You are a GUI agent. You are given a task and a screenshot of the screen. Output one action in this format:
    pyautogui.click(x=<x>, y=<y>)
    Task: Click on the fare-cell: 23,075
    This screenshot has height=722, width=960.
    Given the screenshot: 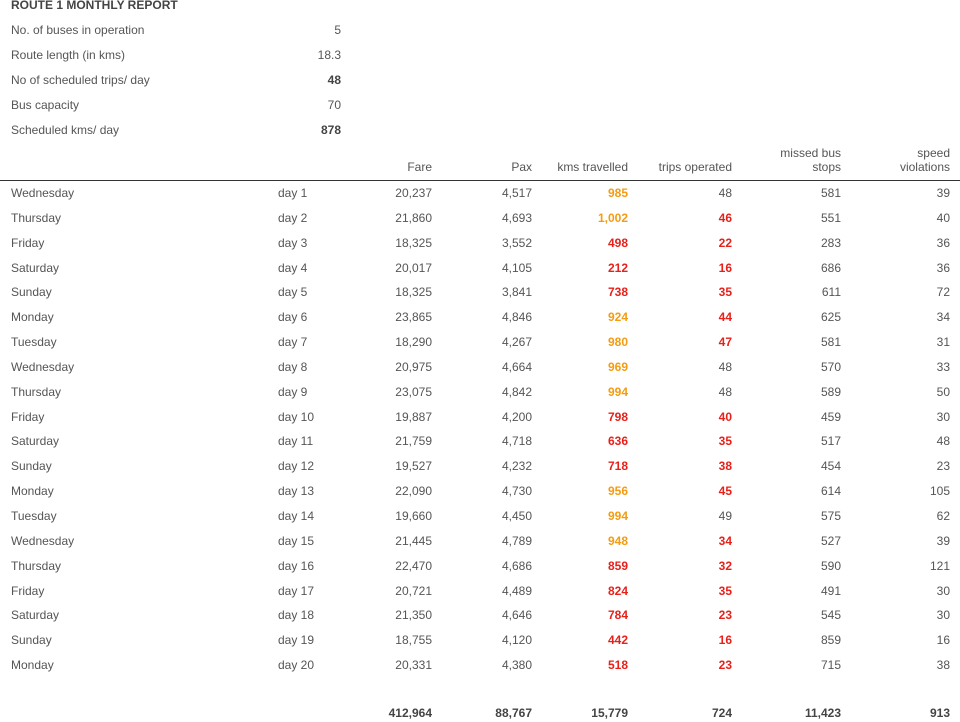 What is the action you would take?
    pyautogui.click(x=413, y=391)
    